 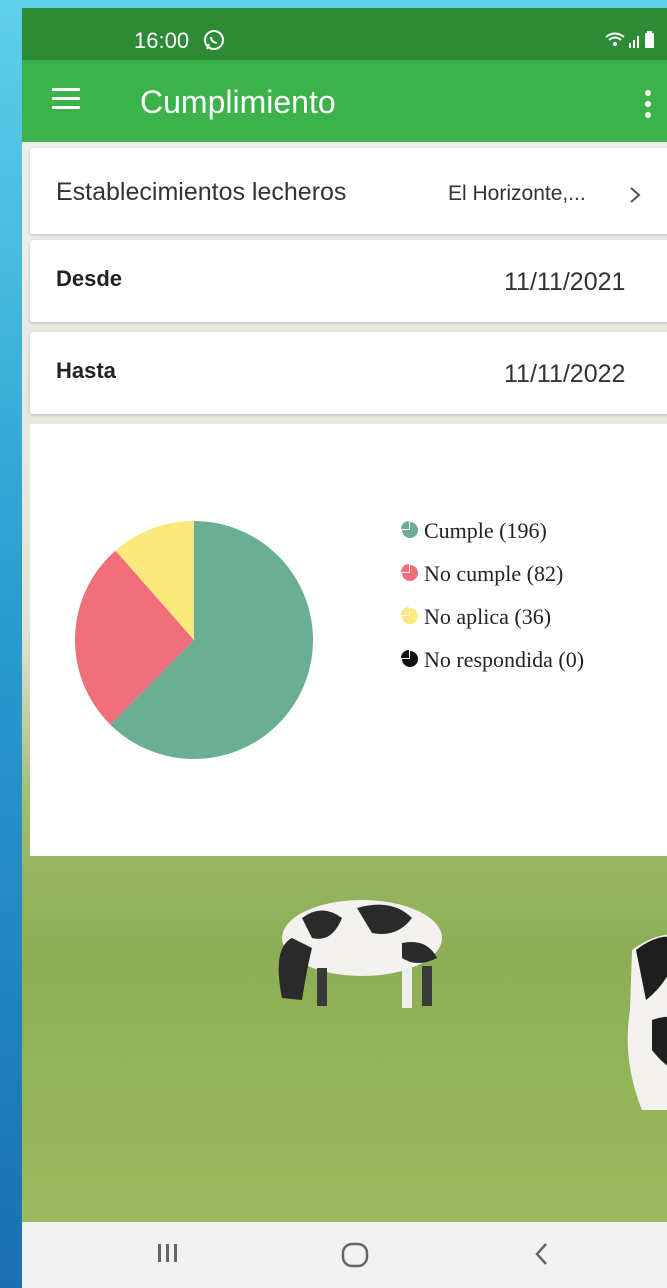 What do you see at coordinates (615, 39) in the screenshot?
I see `wifi-icon` at bounding box center [615, 39].